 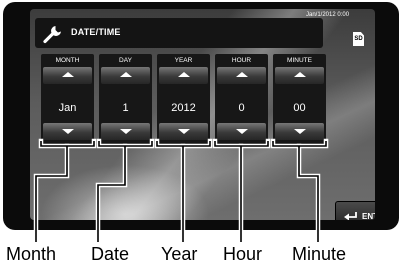 What do you see at coordinates (319, 254) in the screenshot?
I see `callout-minute-label: Minute` at bounding box center [319, 254].